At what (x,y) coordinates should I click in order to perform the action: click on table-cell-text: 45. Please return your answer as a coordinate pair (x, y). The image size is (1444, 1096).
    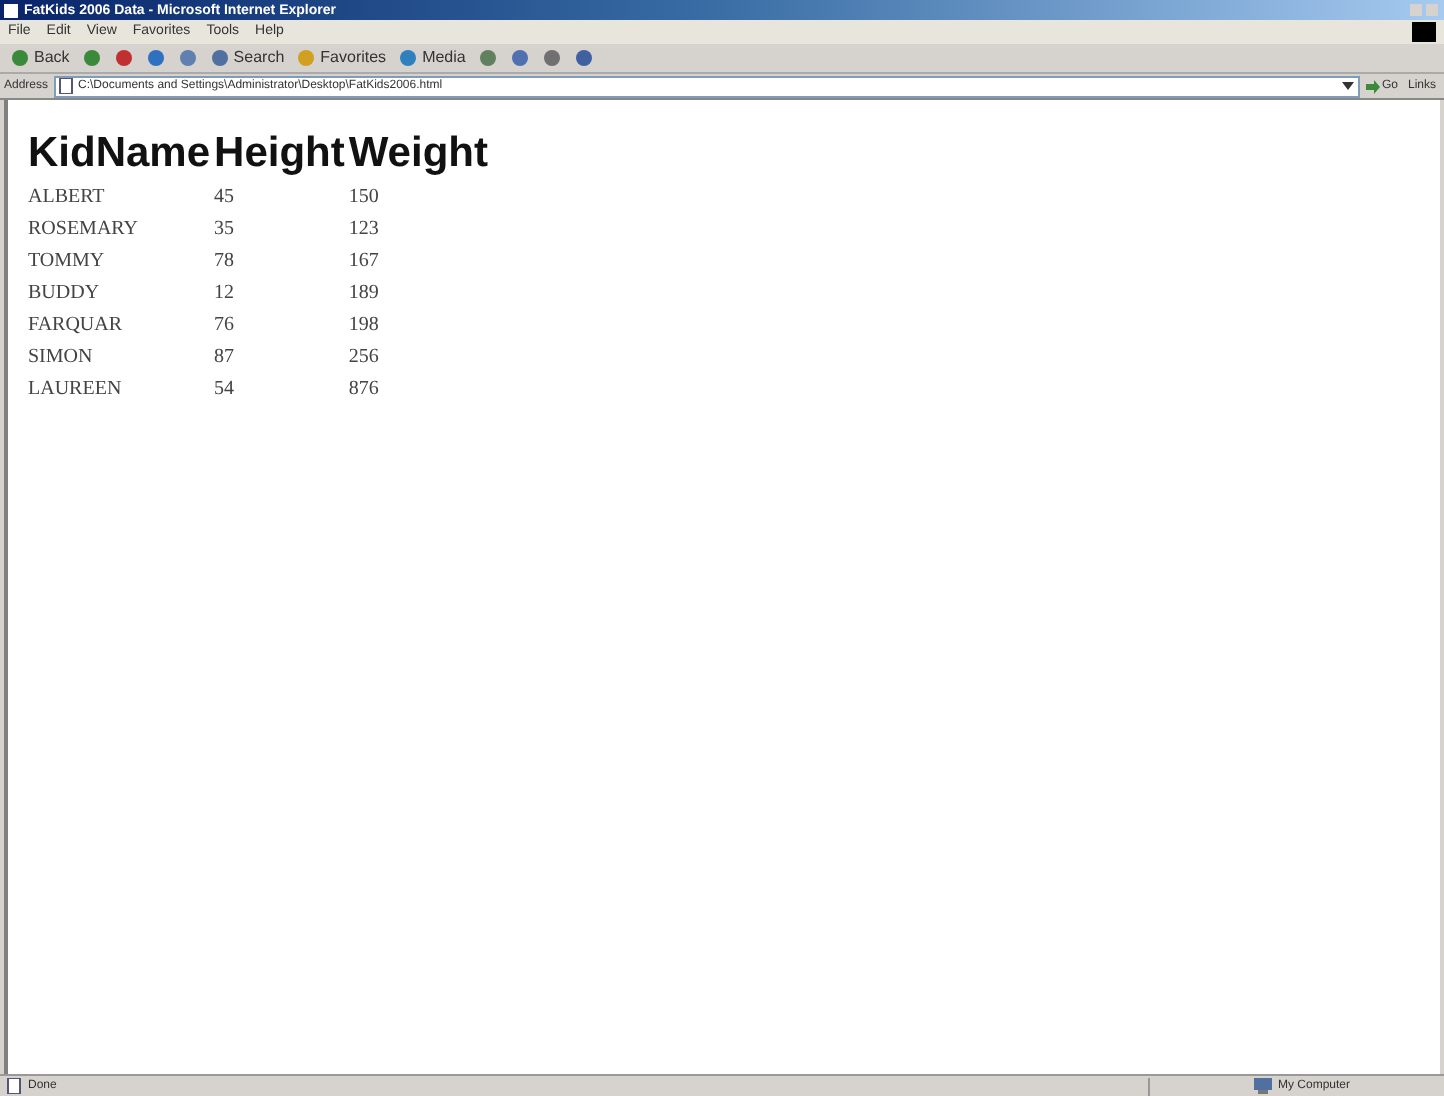
    Looking at the image, I should click on (225, 197).